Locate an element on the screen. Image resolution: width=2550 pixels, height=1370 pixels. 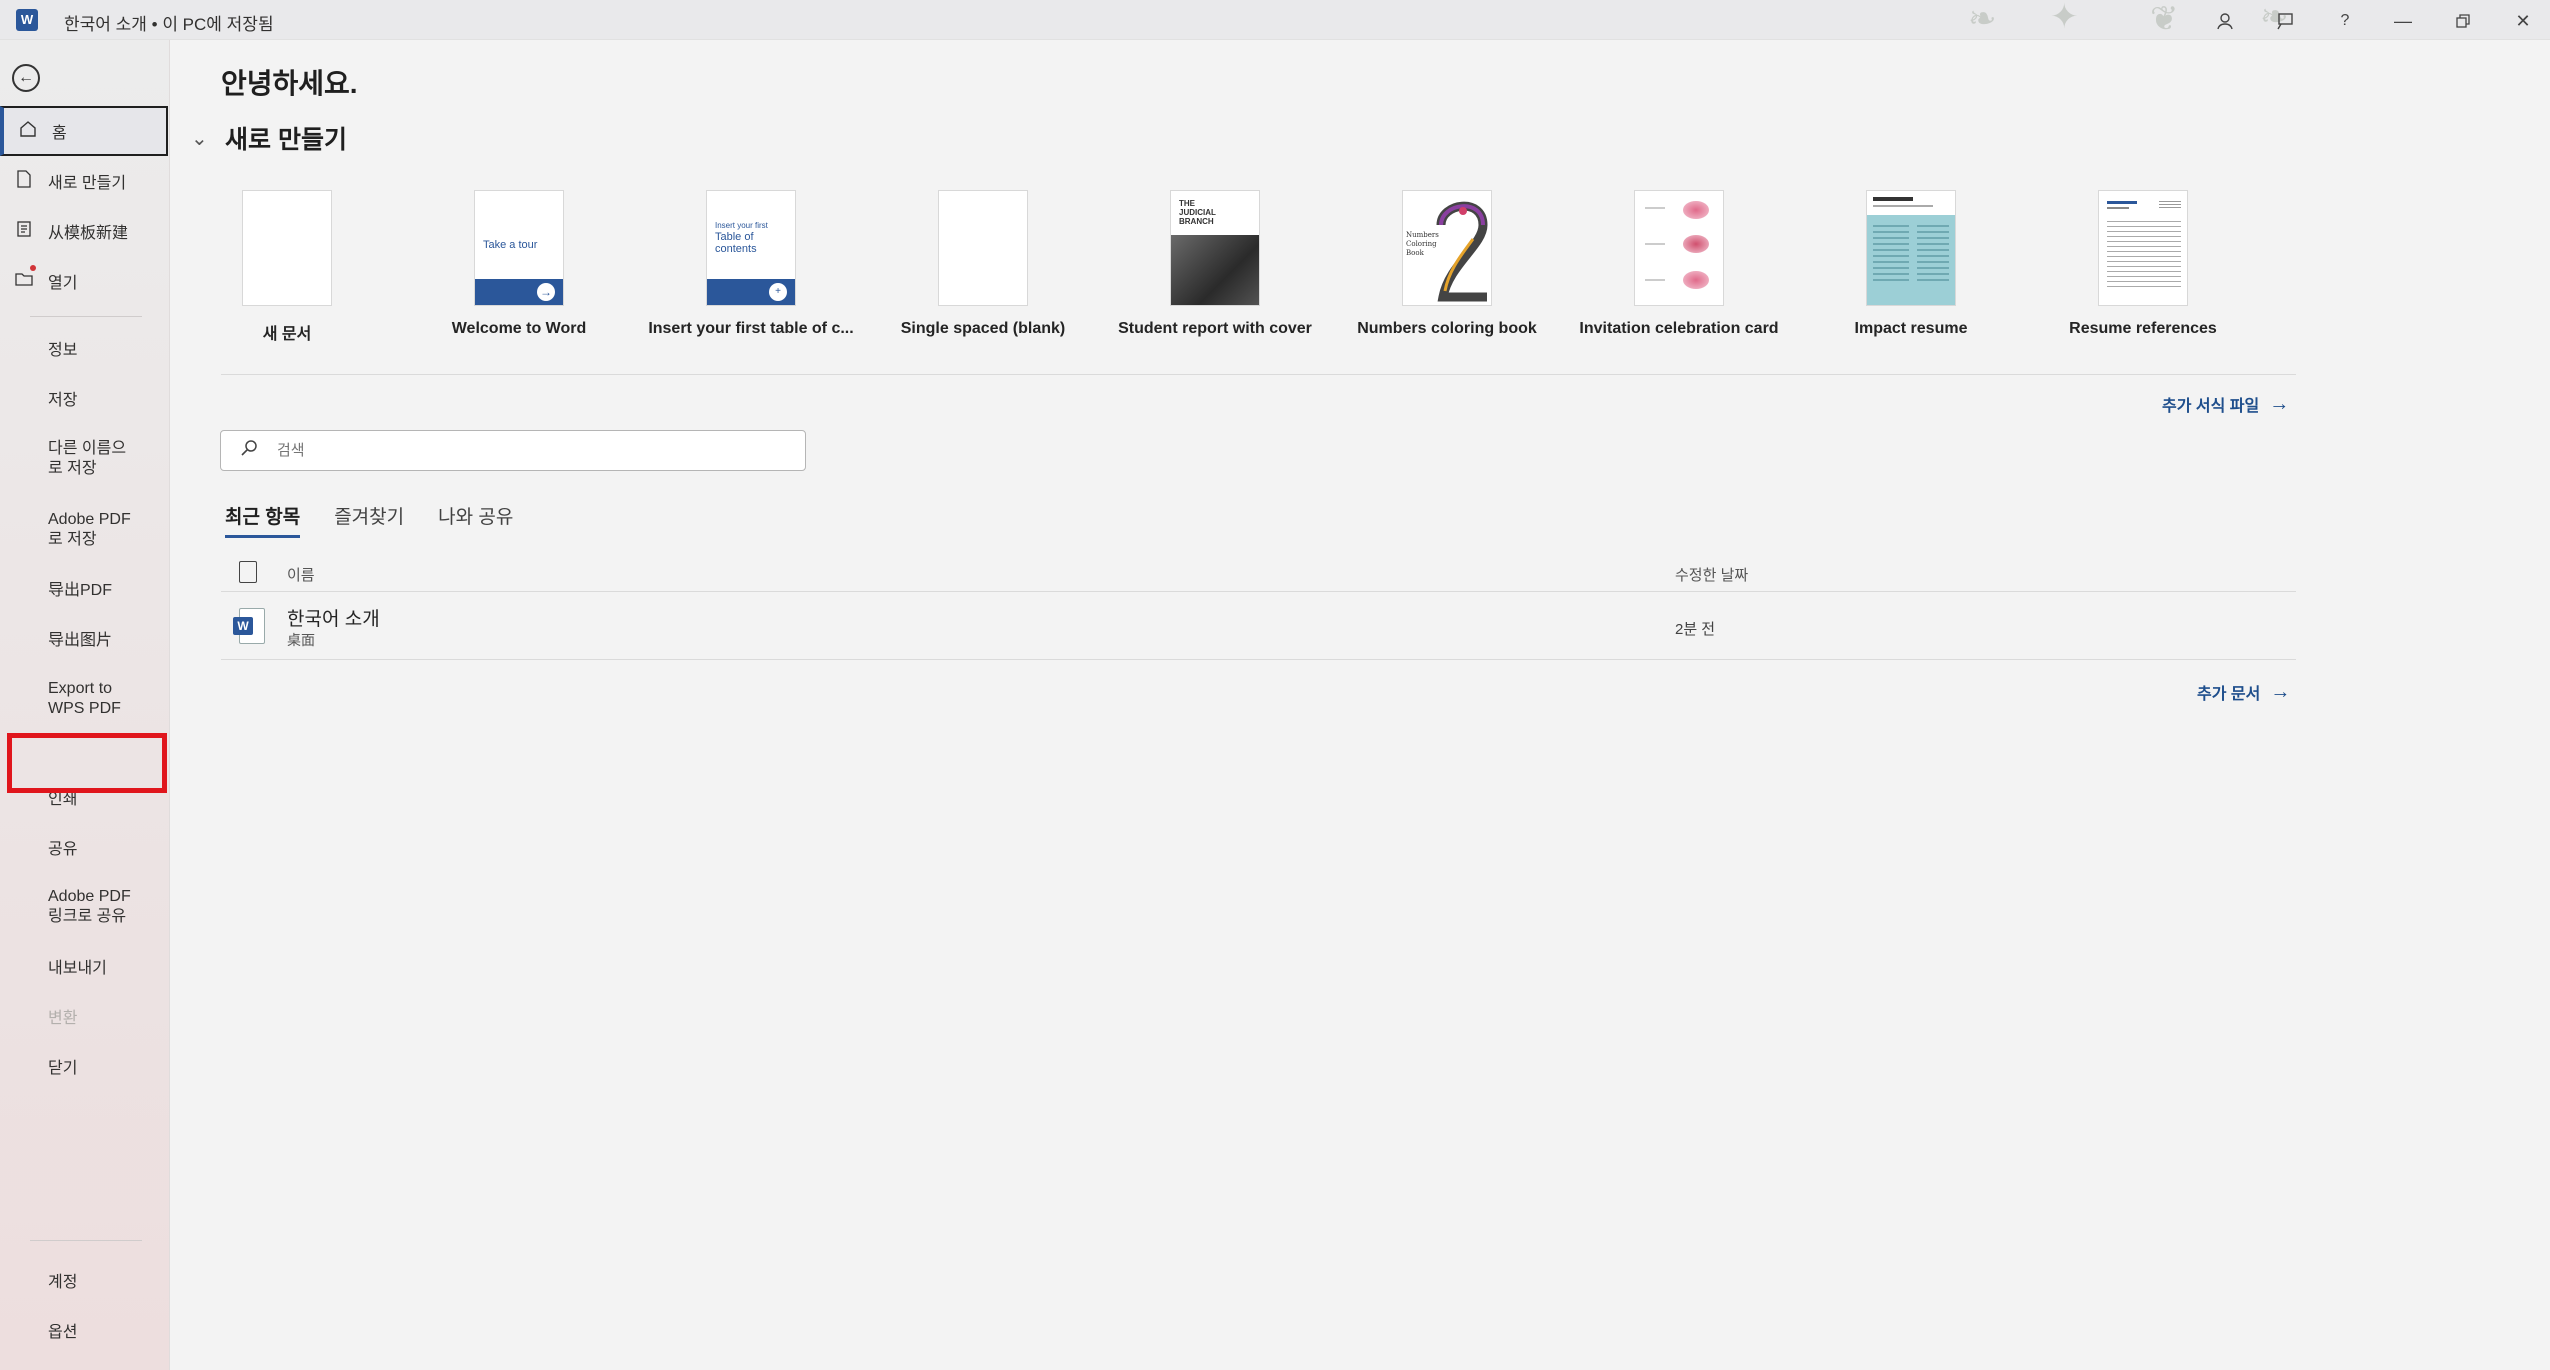
window-title: 한국어 소개 • 이 PC에 저장됨 is located at coordinates (169, 24).